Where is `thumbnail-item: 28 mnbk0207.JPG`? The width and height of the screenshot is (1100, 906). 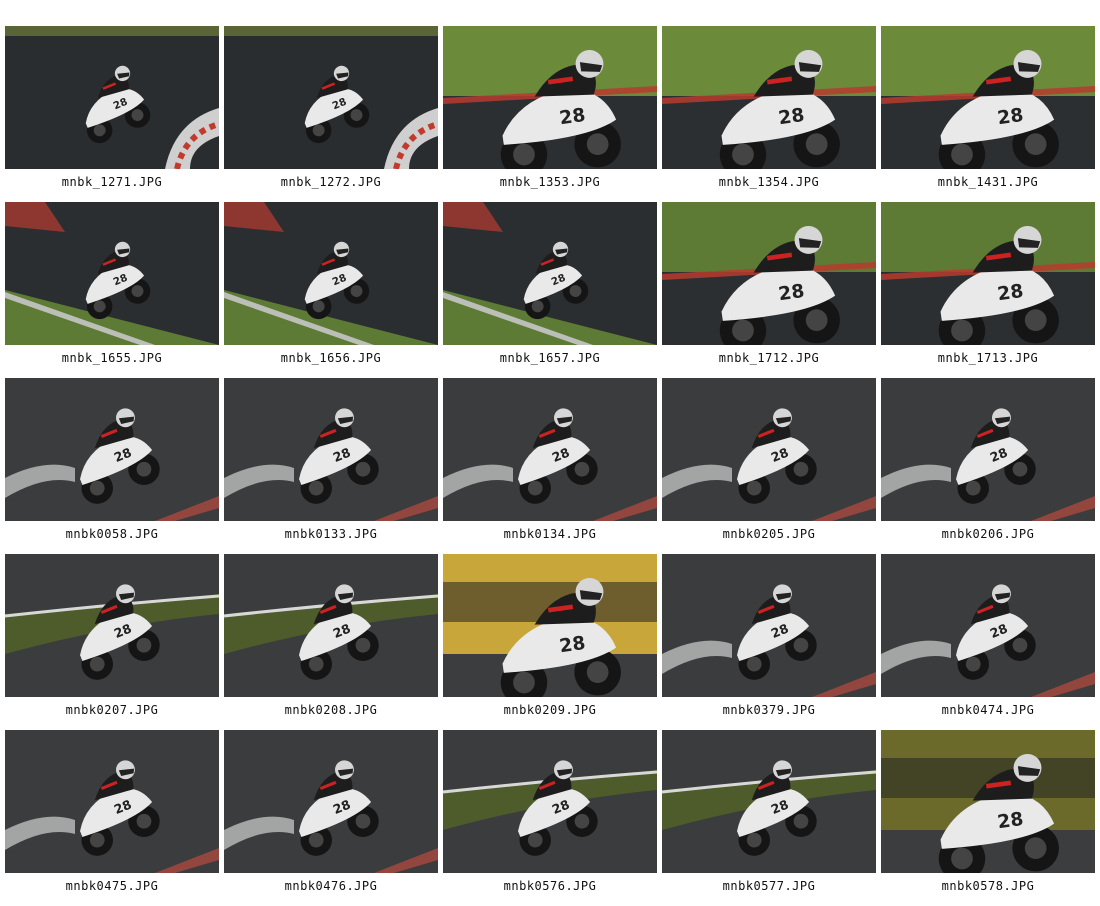 thumbnail-item: 28 mnbk0207.JPG is located at coordinates (112, 642).